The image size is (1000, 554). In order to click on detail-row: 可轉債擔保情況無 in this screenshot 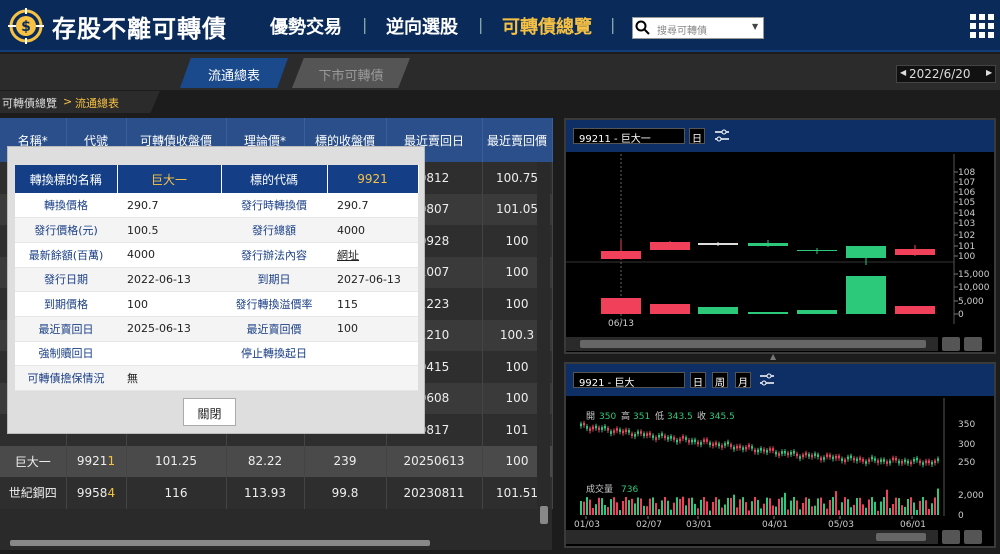, I will do `click(216, 378)`.